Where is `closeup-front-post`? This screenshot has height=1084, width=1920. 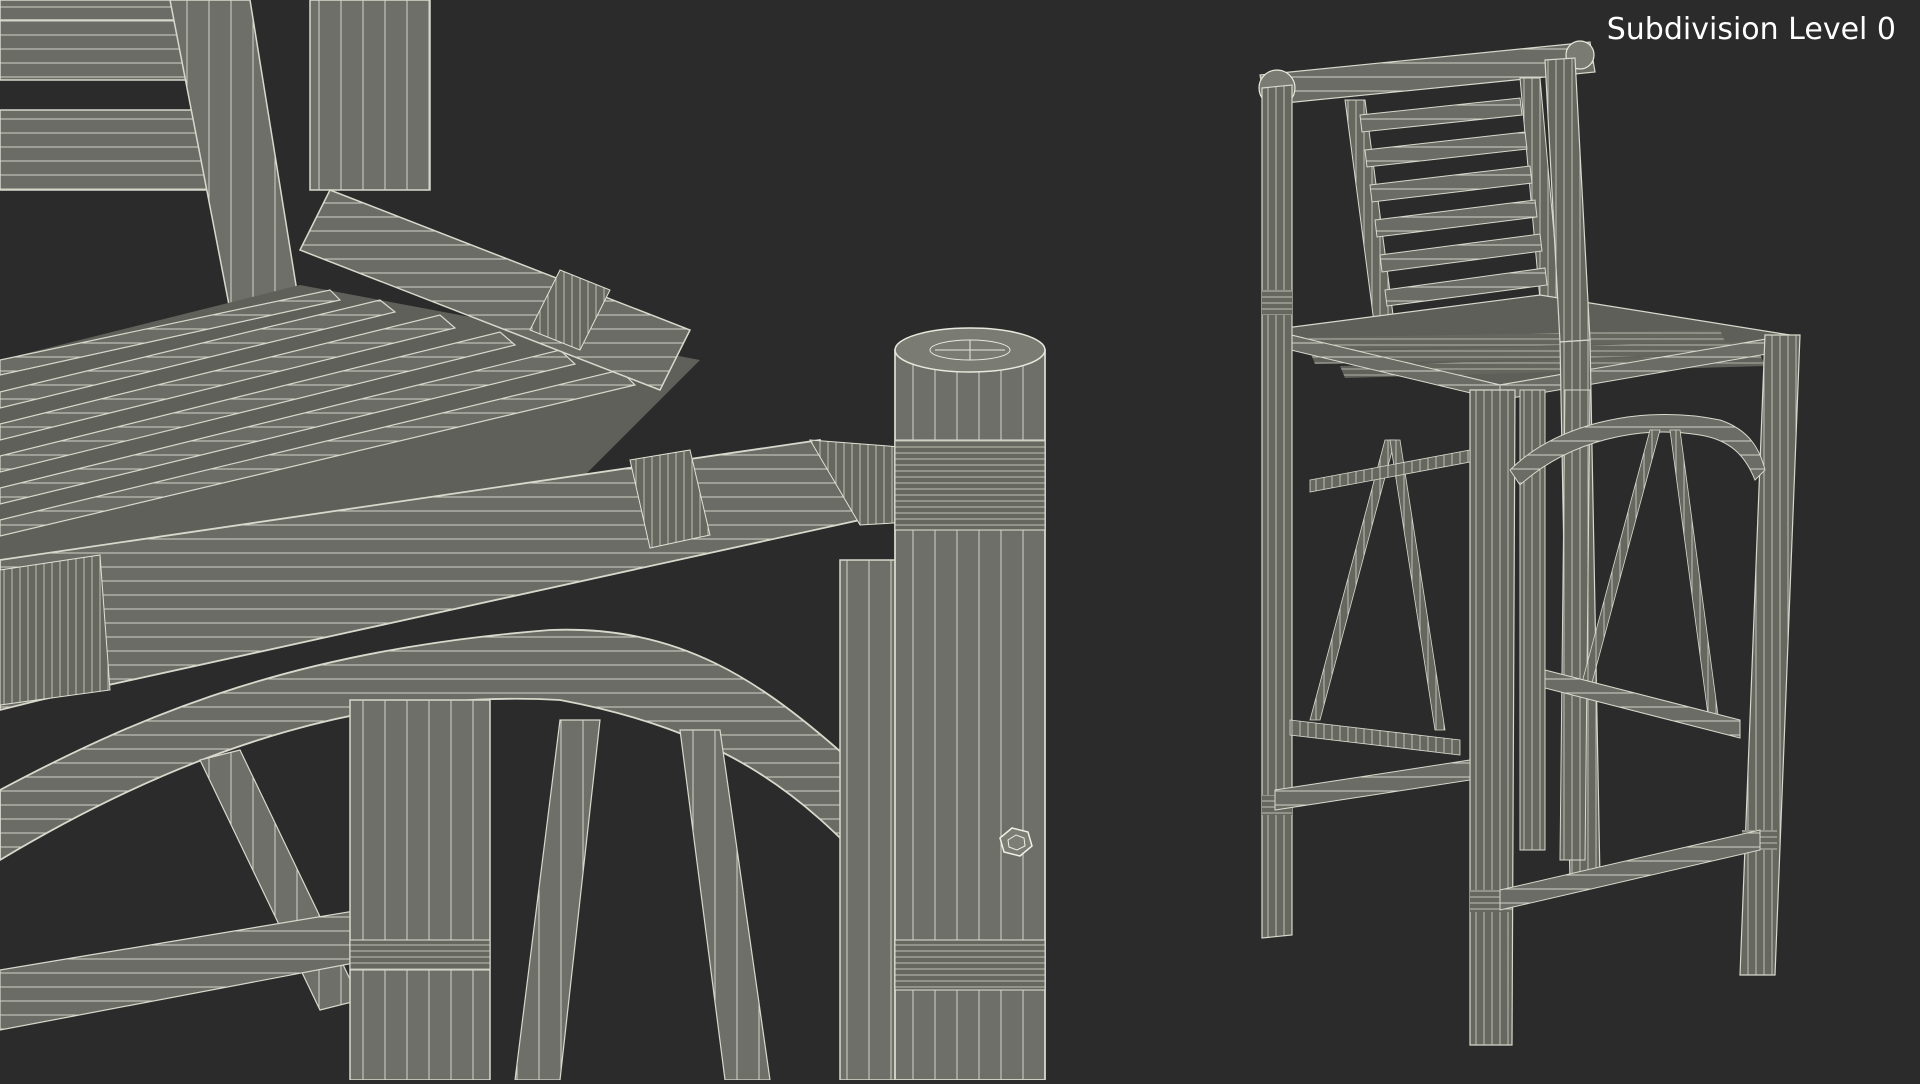
closeup-front-post is located at coordinates (970, 704).